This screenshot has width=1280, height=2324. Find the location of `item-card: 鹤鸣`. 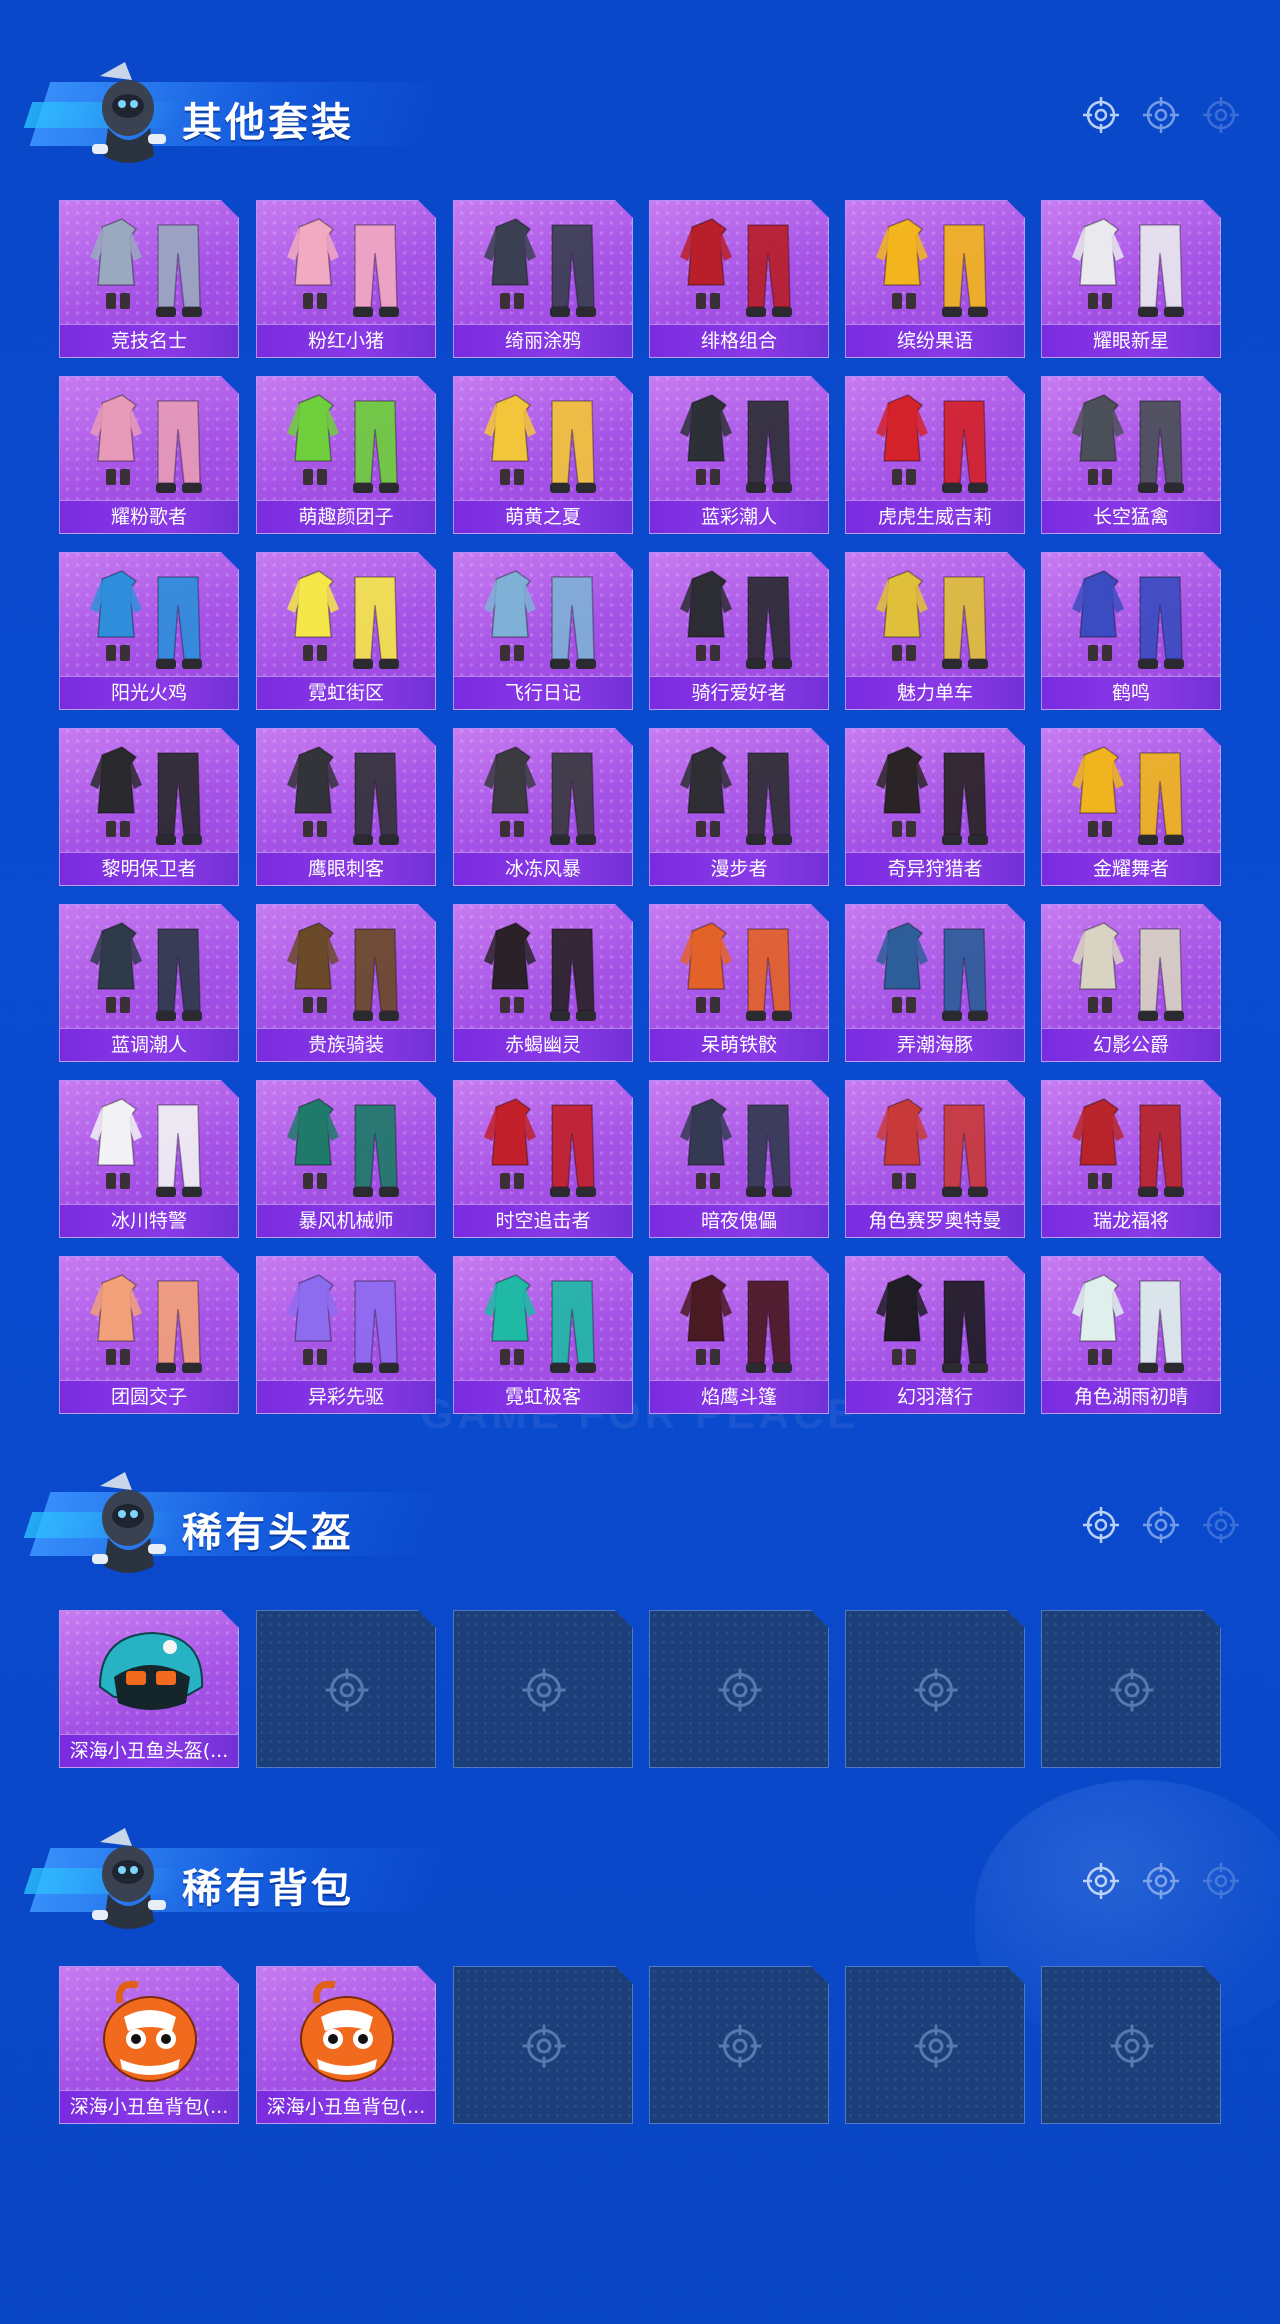

item-card: 鹤鸣 is located at coordinates (1131, 631).